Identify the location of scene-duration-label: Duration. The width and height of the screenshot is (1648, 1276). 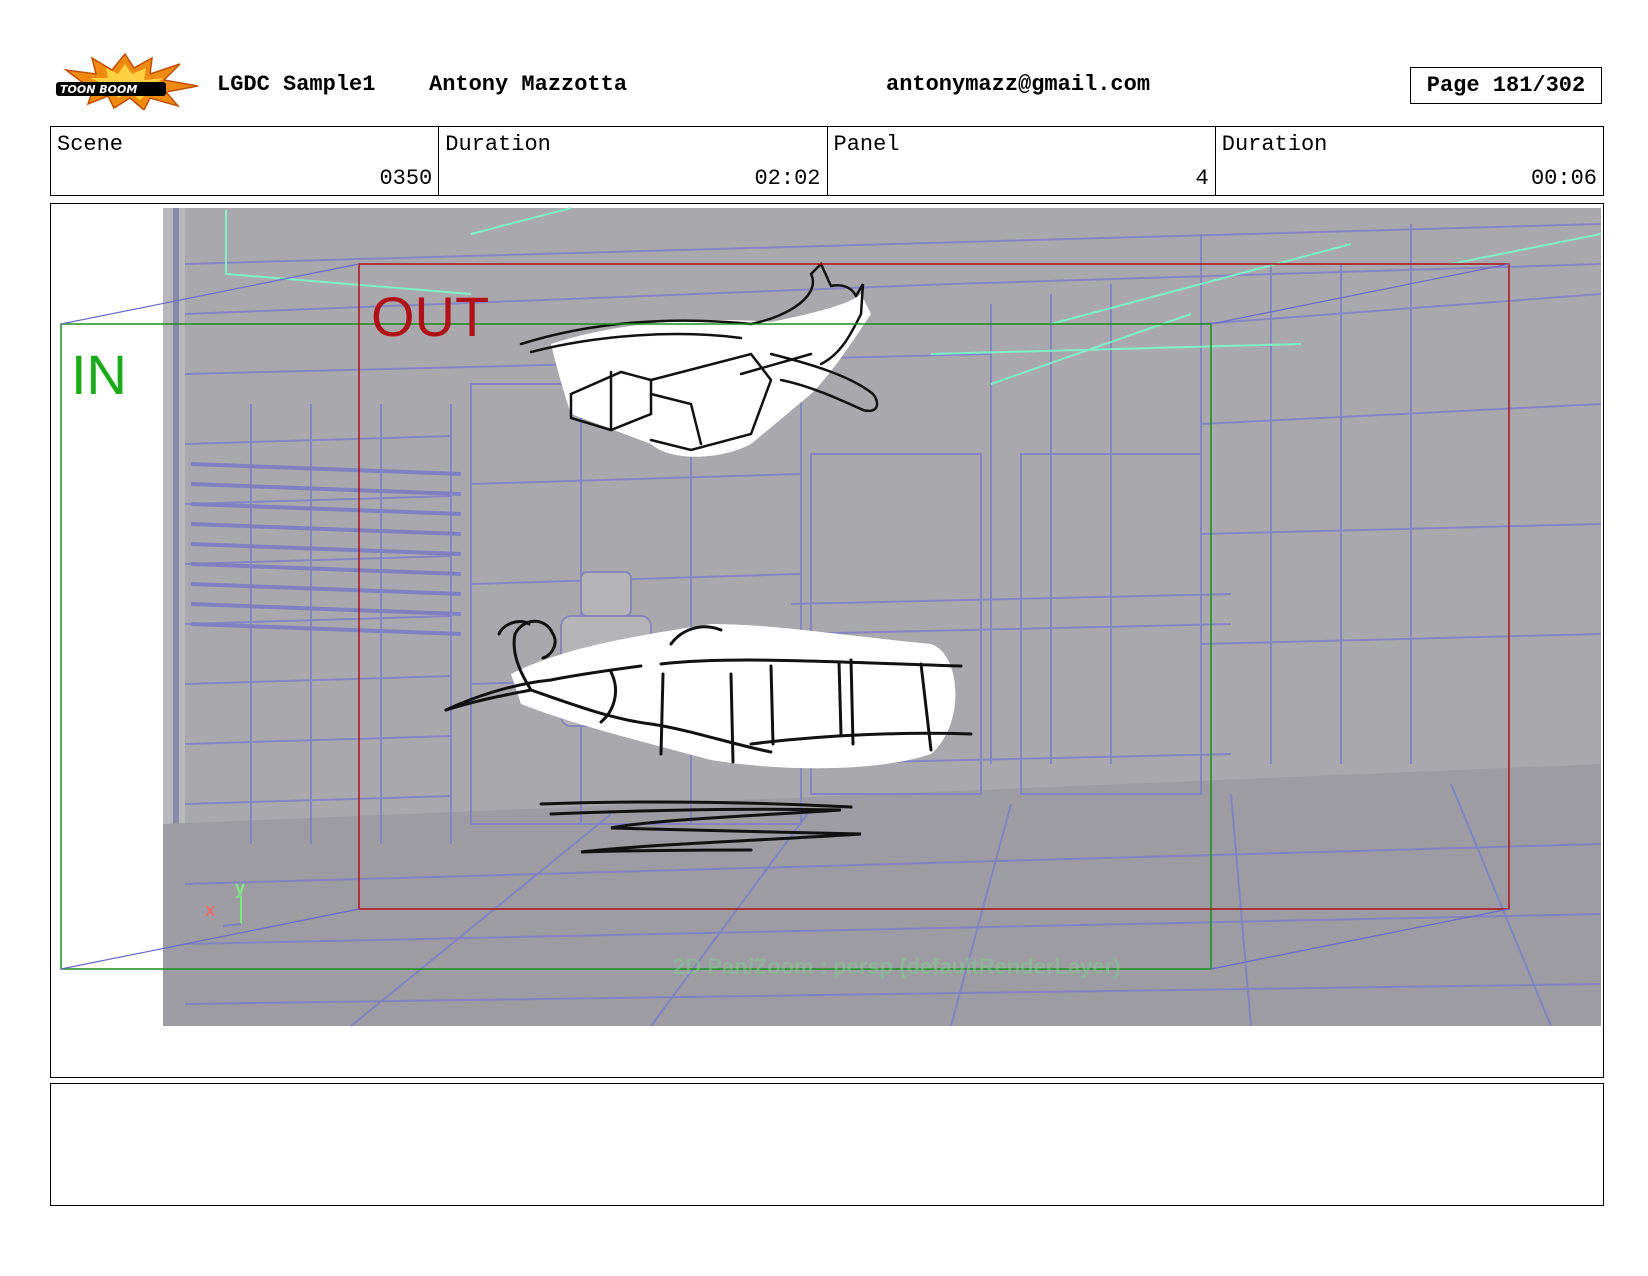
(498, 144).